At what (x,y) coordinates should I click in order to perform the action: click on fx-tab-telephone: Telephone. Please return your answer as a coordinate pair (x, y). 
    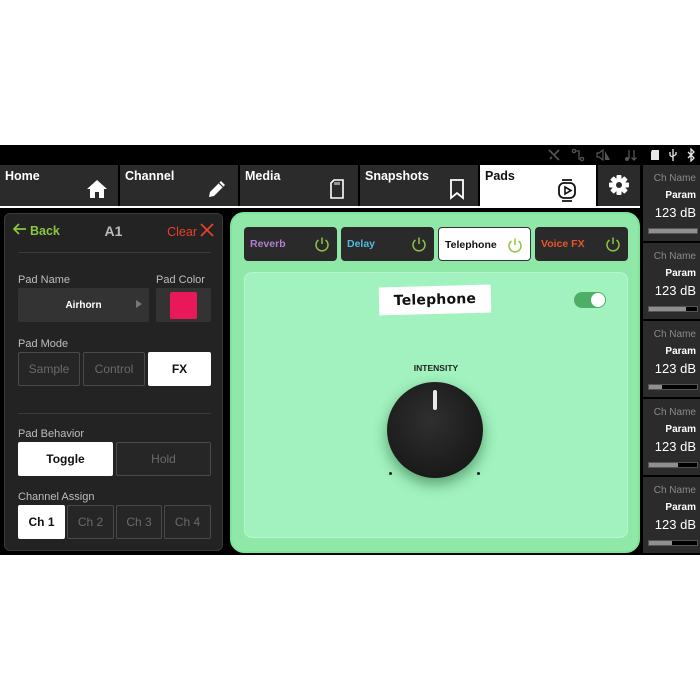
    Looking at the image, I should click on (484, 244).